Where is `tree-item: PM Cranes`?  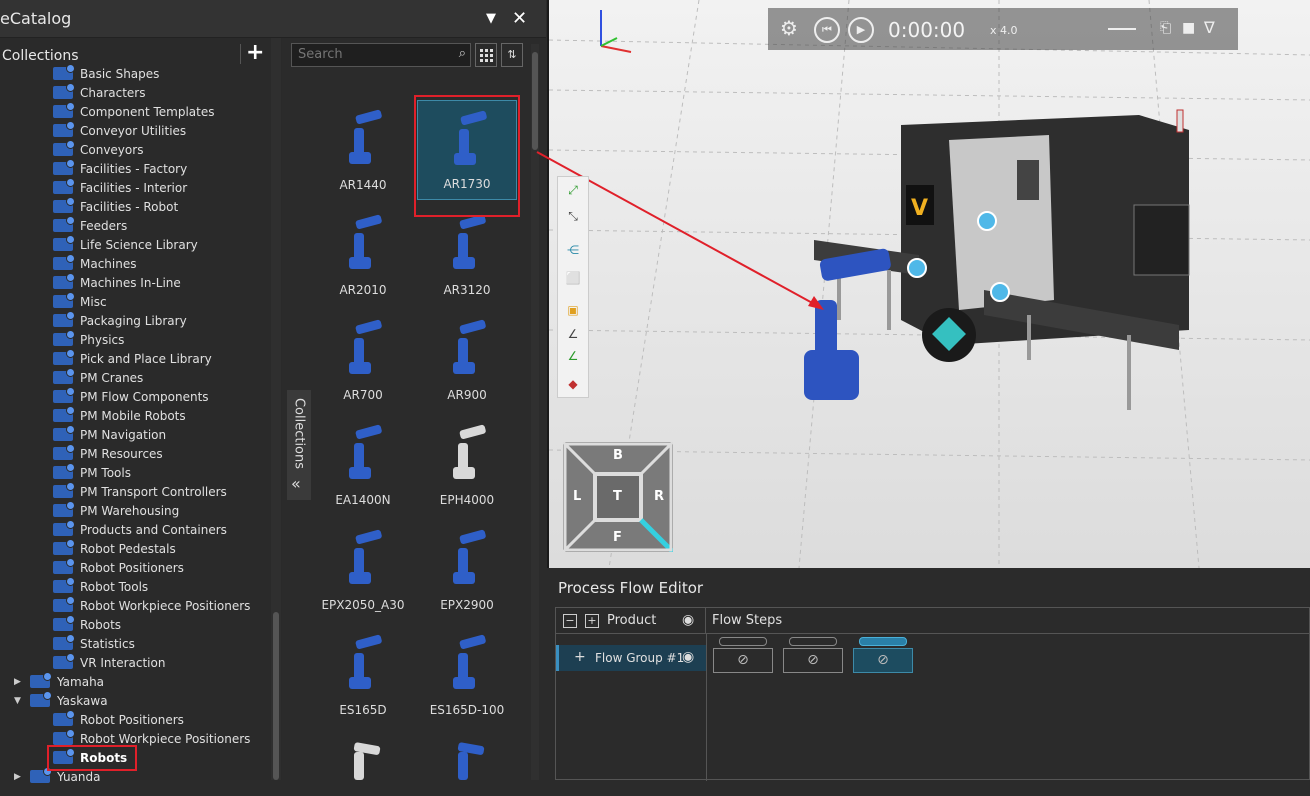
tree-item: PM Cranes is located at coordinates (98, 377).